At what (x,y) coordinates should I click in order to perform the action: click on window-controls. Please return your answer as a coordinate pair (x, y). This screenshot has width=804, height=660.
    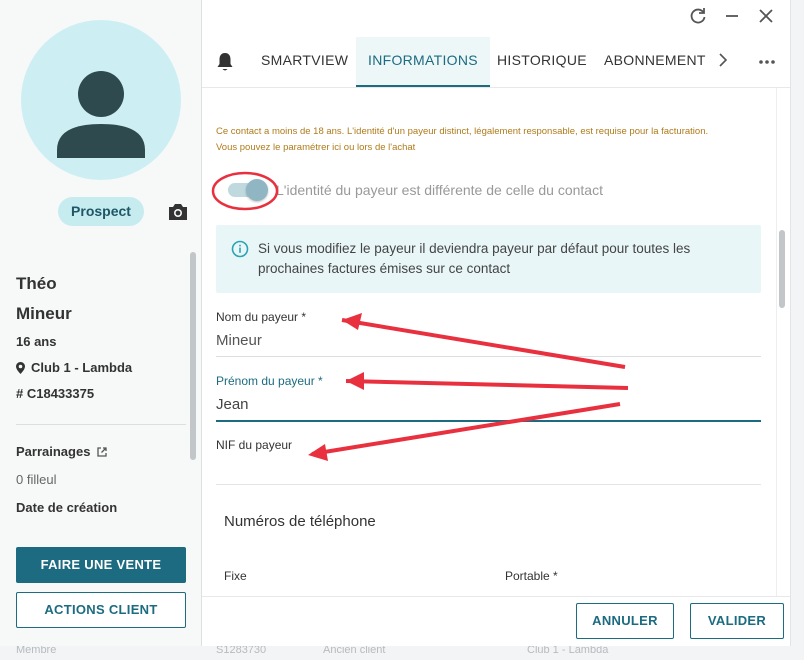
    Looking at the image, I should click on (732, 16).